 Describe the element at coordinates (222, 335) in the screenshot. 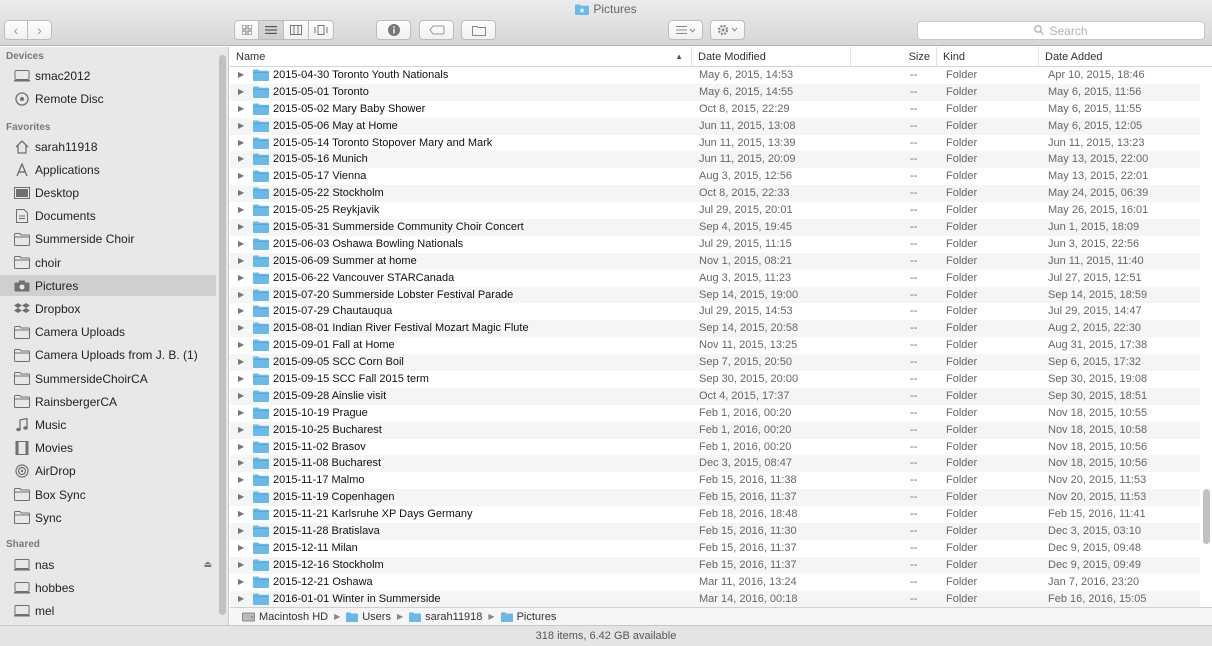

I see `sidebar-scrollbar` at that location.